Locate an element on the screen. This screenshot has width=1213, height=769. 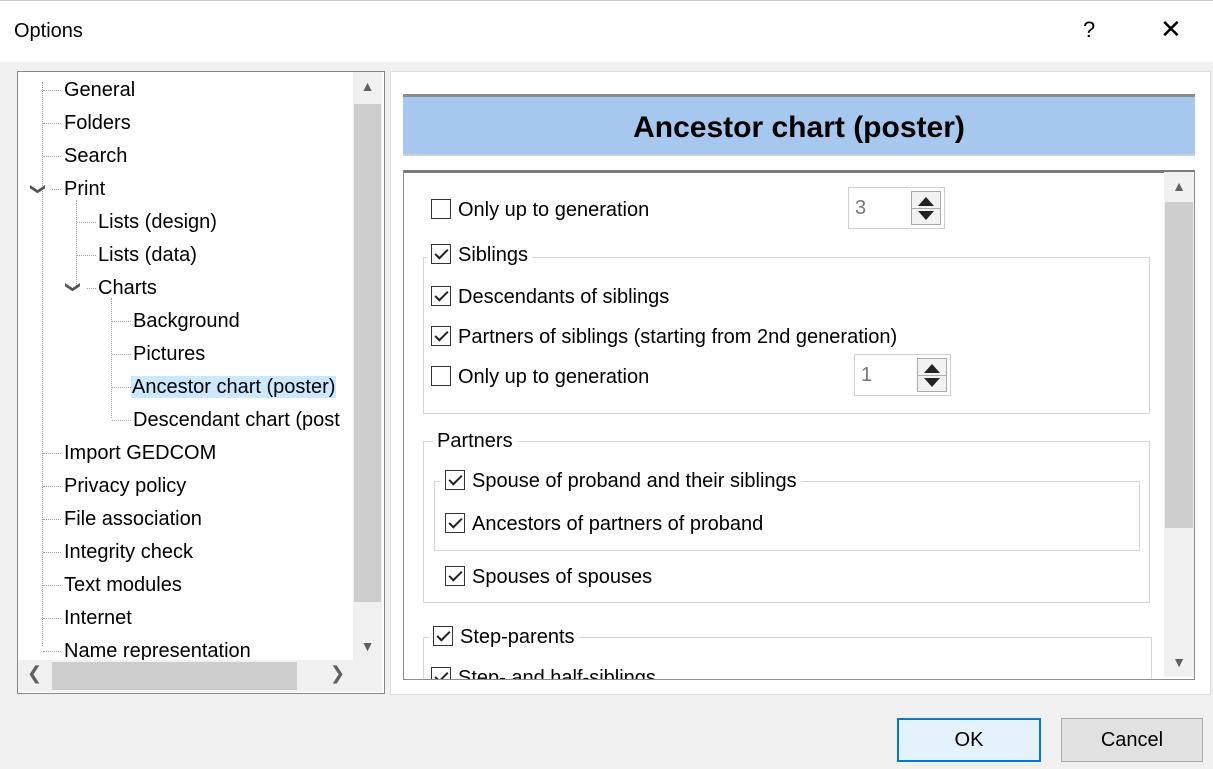
tree-item-descendant-chart: Descendant chart (post is located at coordinates (236, 420).